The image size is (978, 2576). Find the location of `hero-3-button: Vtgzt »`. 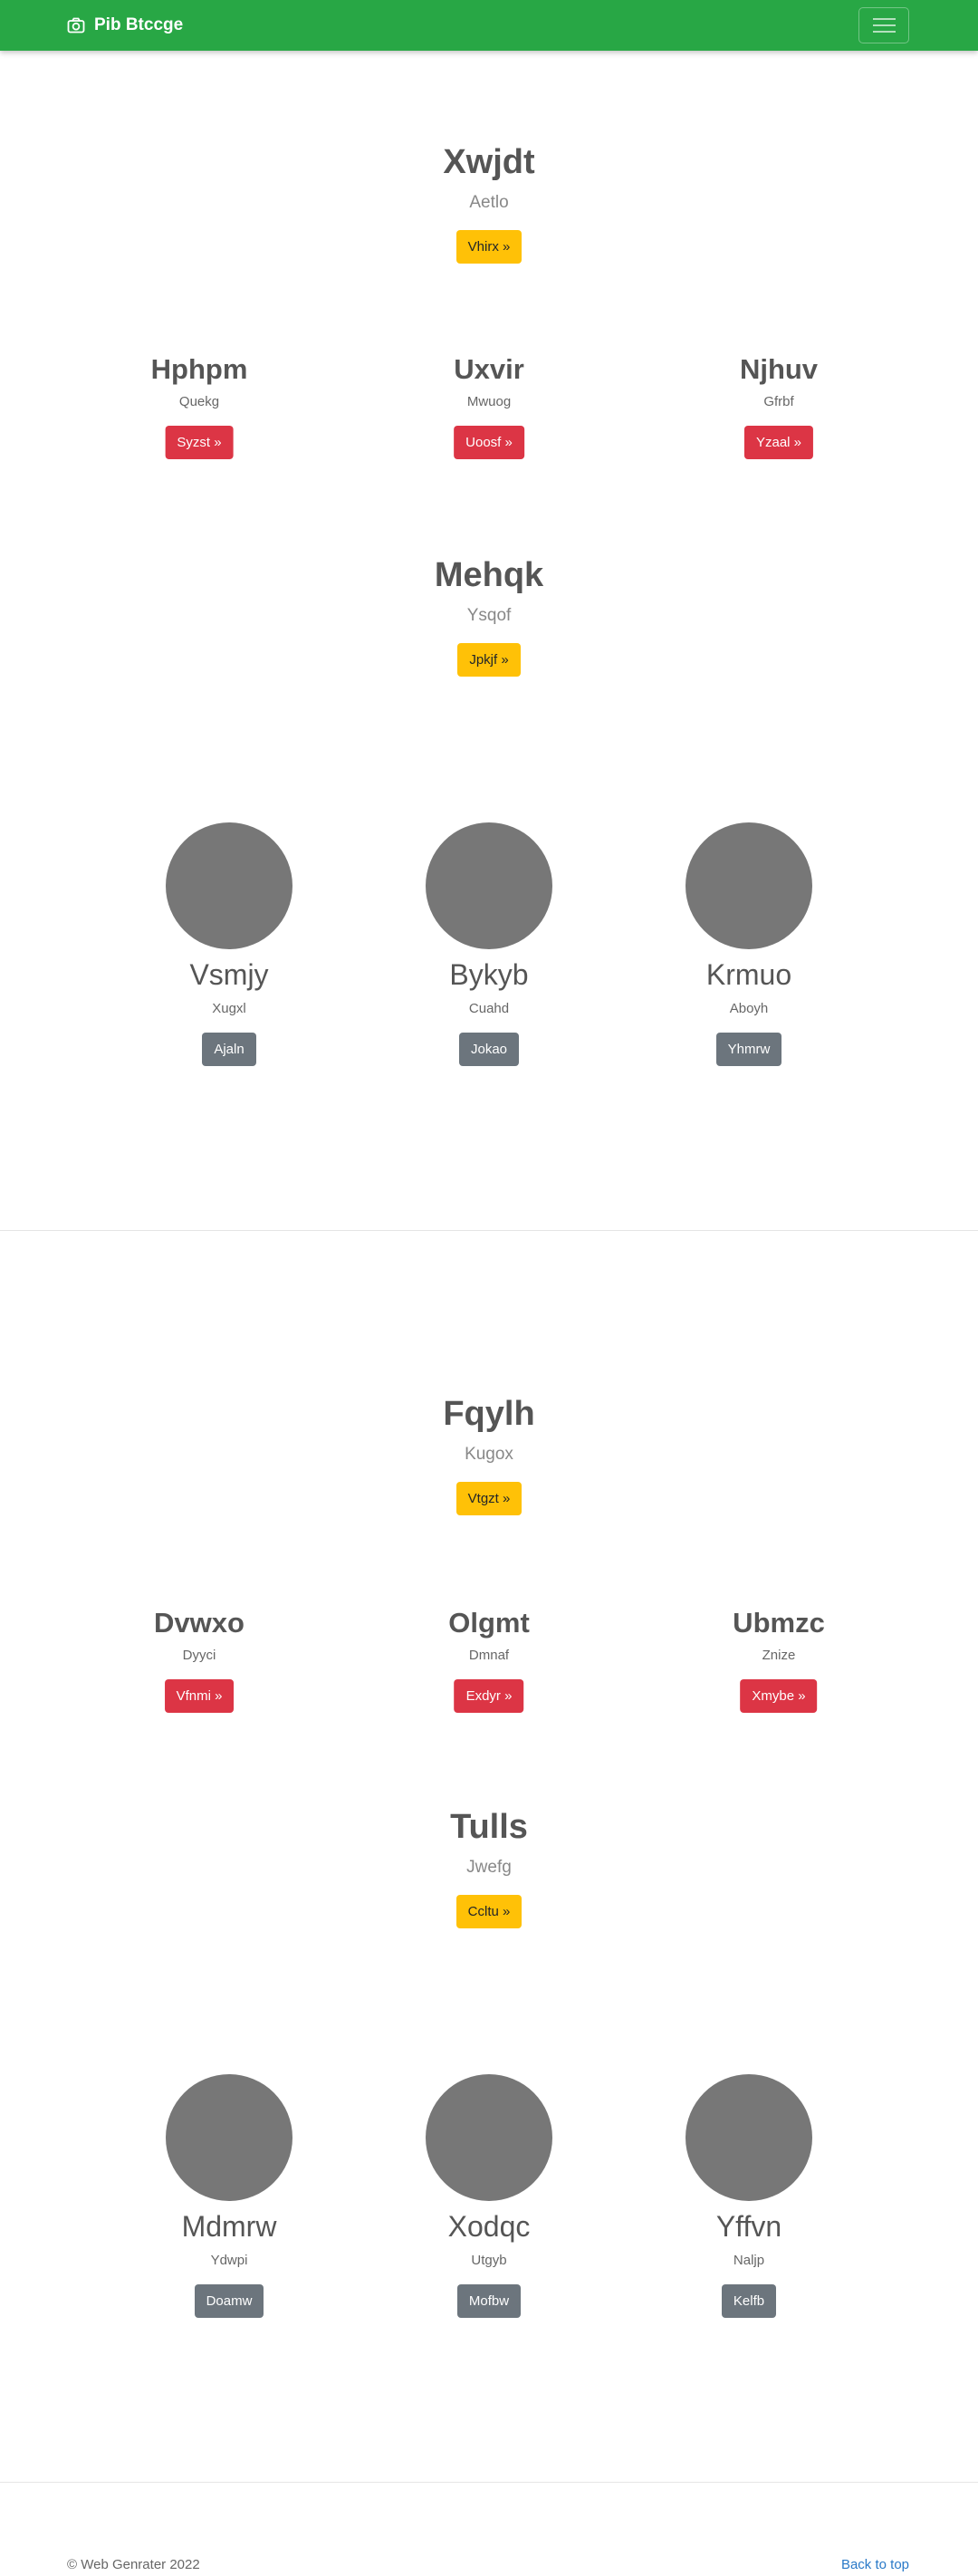

hero-3-button: Vtgzt » is located at coordinates (489, 1498).